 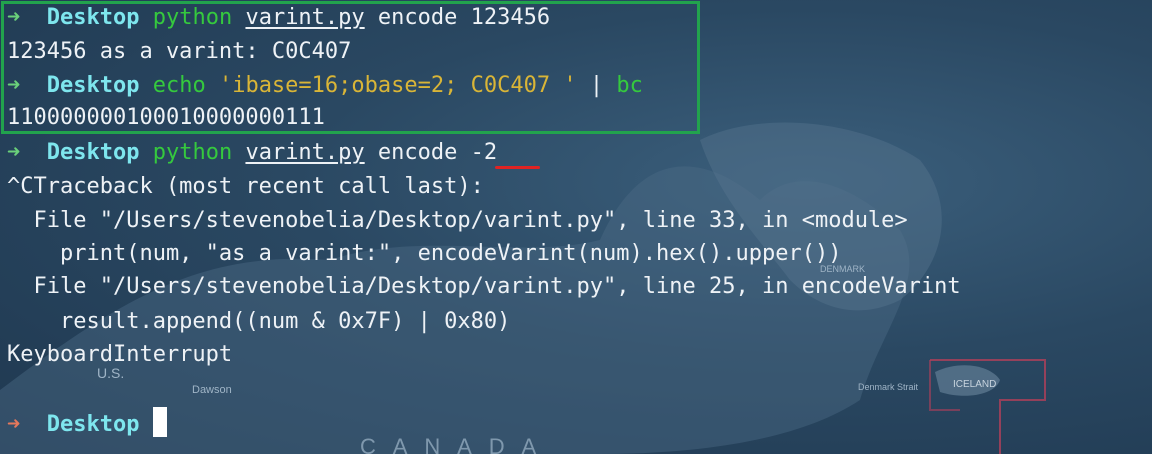 What do you see at coordinates (259, 321) in the screenshot?
I see `traceback-line-5: result.append((num & 0x7F) | 0x80)` at bounding box center [259, 321].